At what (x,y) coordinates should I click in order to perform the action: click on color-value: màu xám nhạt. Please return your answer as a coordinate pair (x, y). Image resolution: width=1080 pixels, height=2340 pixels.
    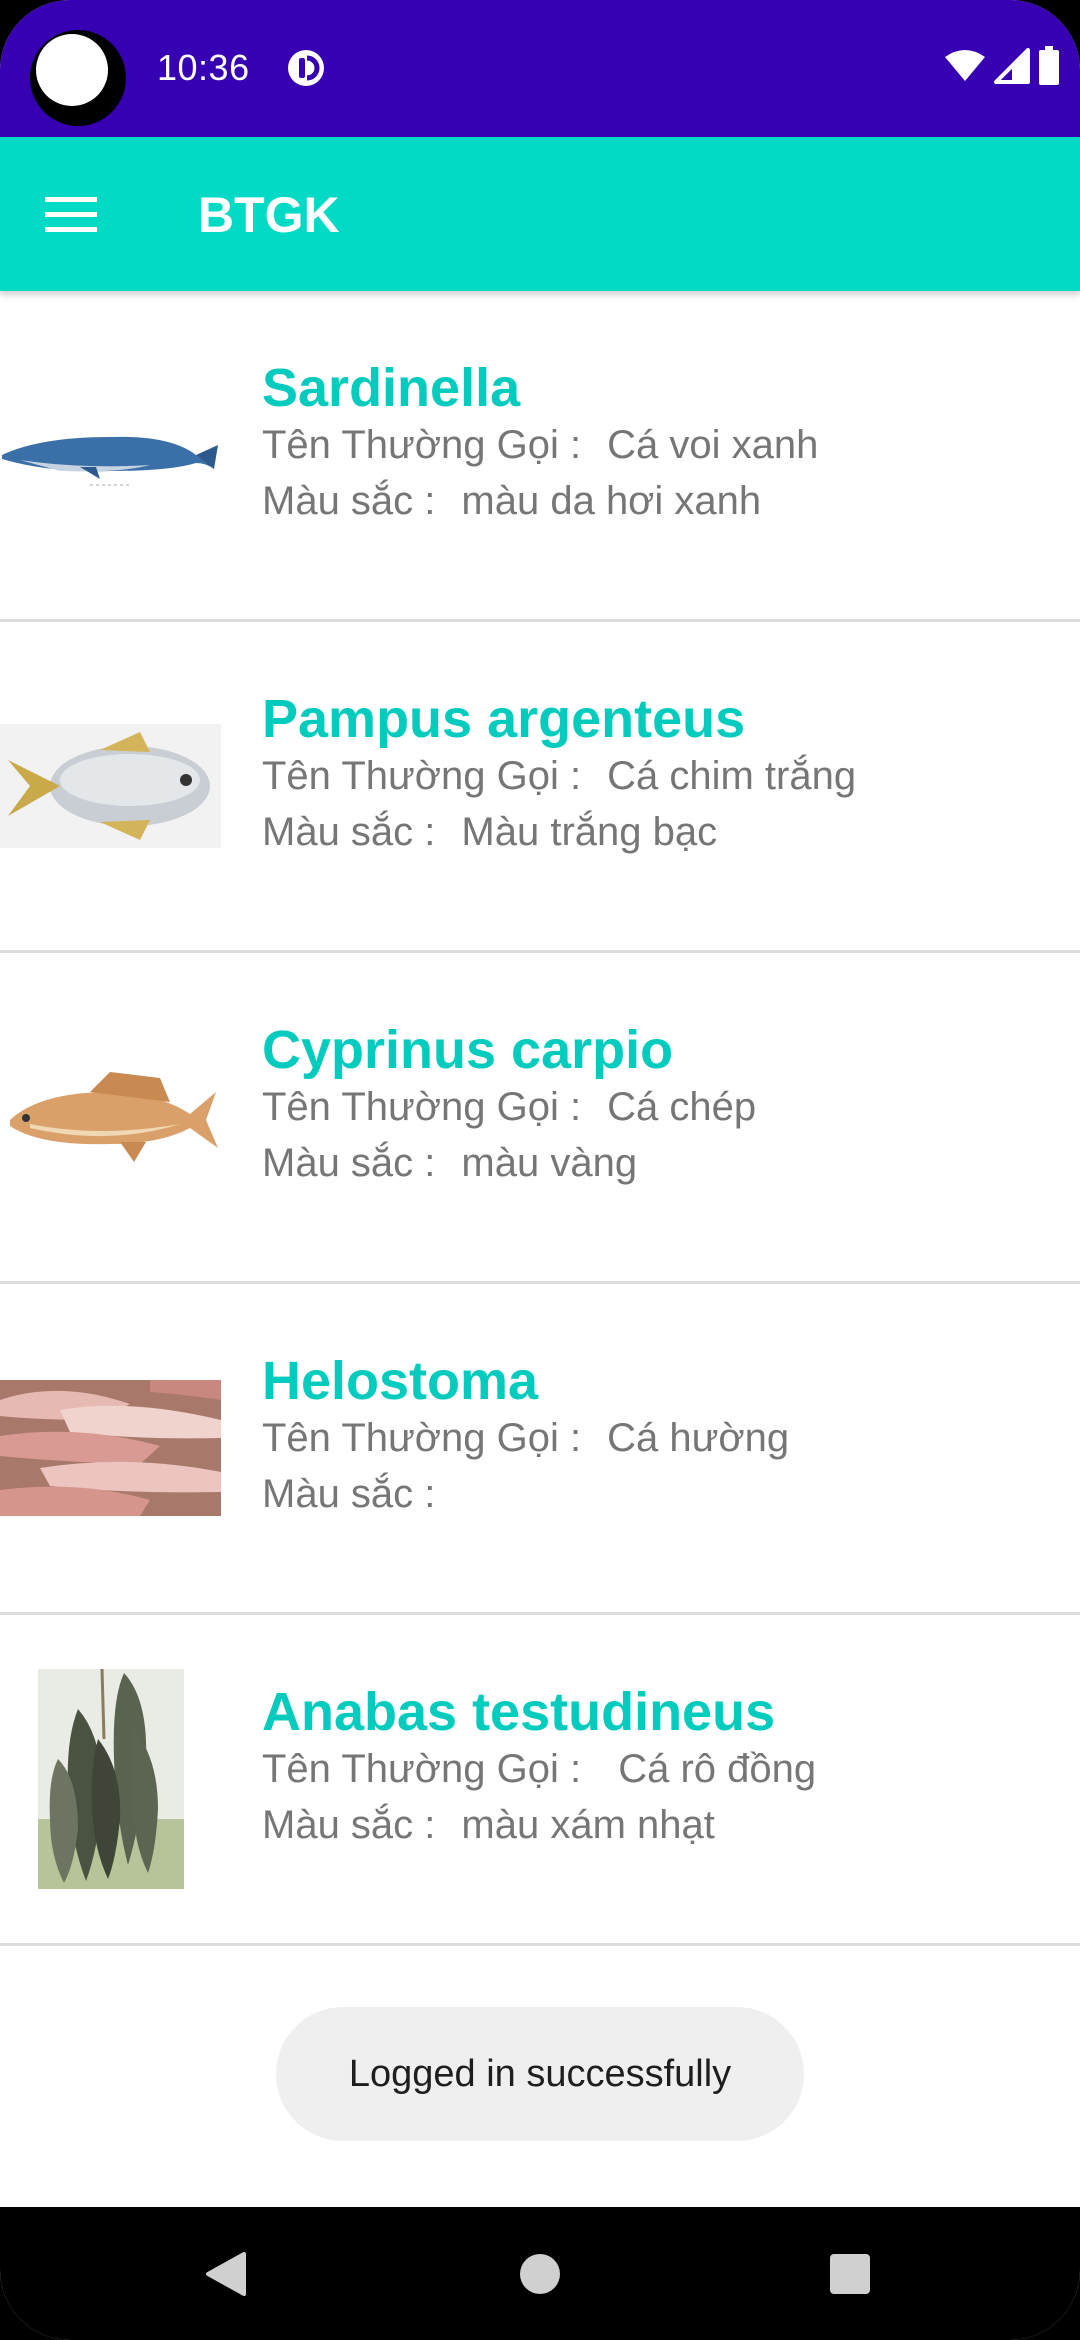
    Looking at the image, I should click on (588, 1825).